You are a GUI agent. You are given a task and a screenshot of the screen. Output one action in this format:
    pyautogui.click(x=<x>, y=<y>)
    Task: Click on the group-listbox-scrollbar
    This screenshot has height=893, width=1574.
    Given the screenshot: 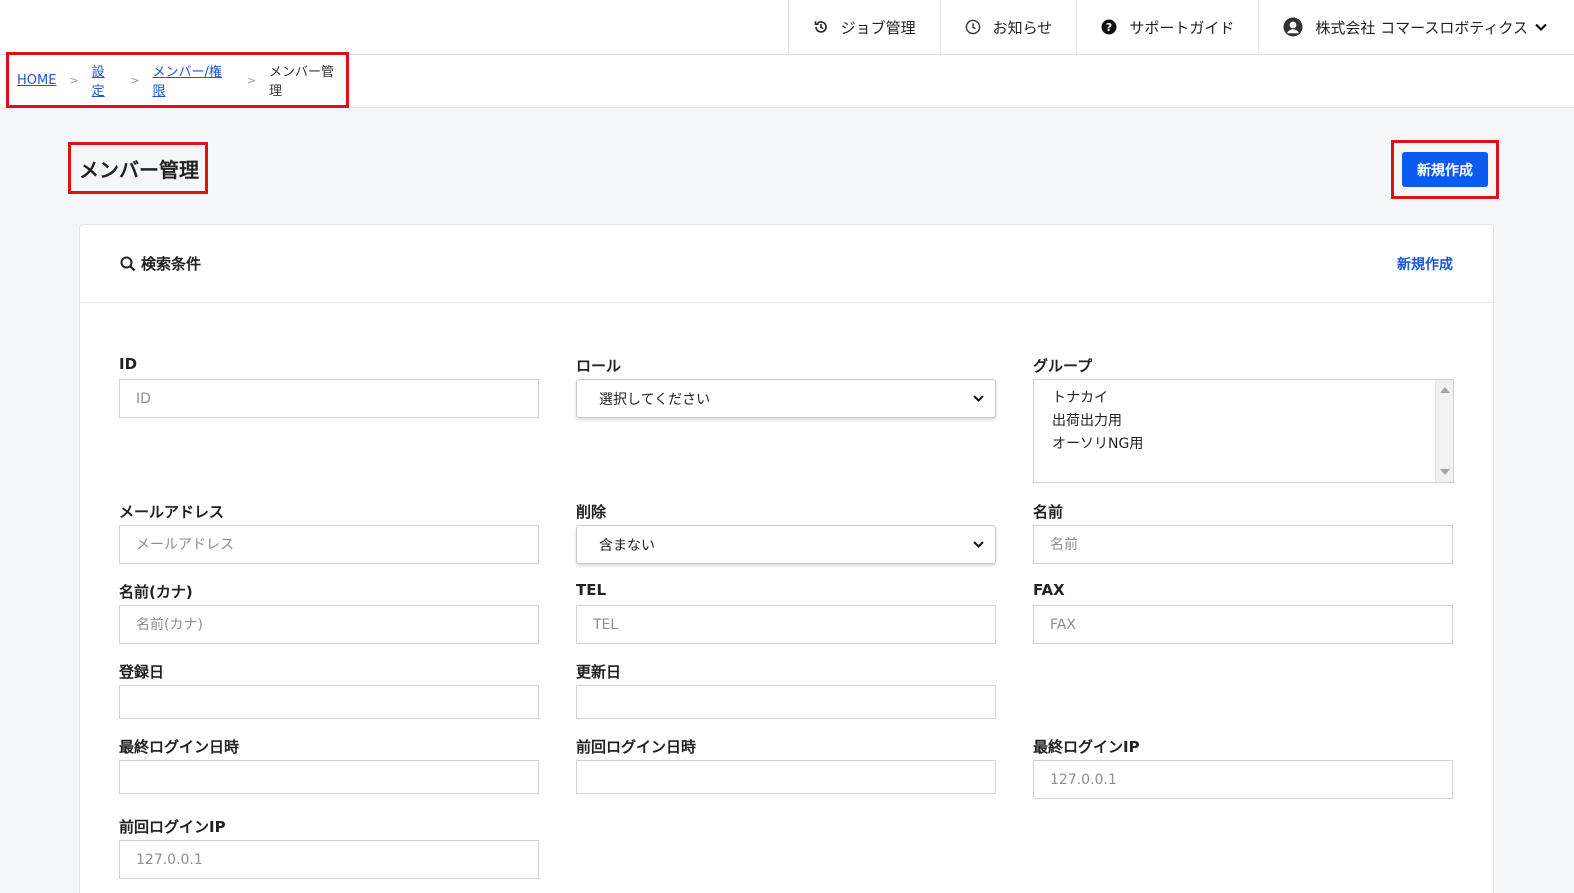 What is the action you would take?
    pyautogui.click(x=1444, y=431)
    